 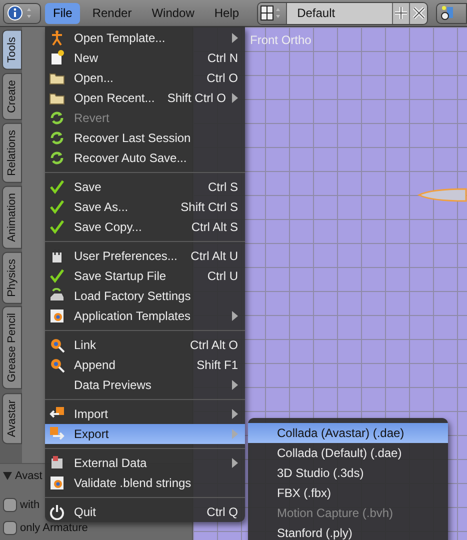 I want to click on sidebar-tab: Animation, so click(x=12, y=217).